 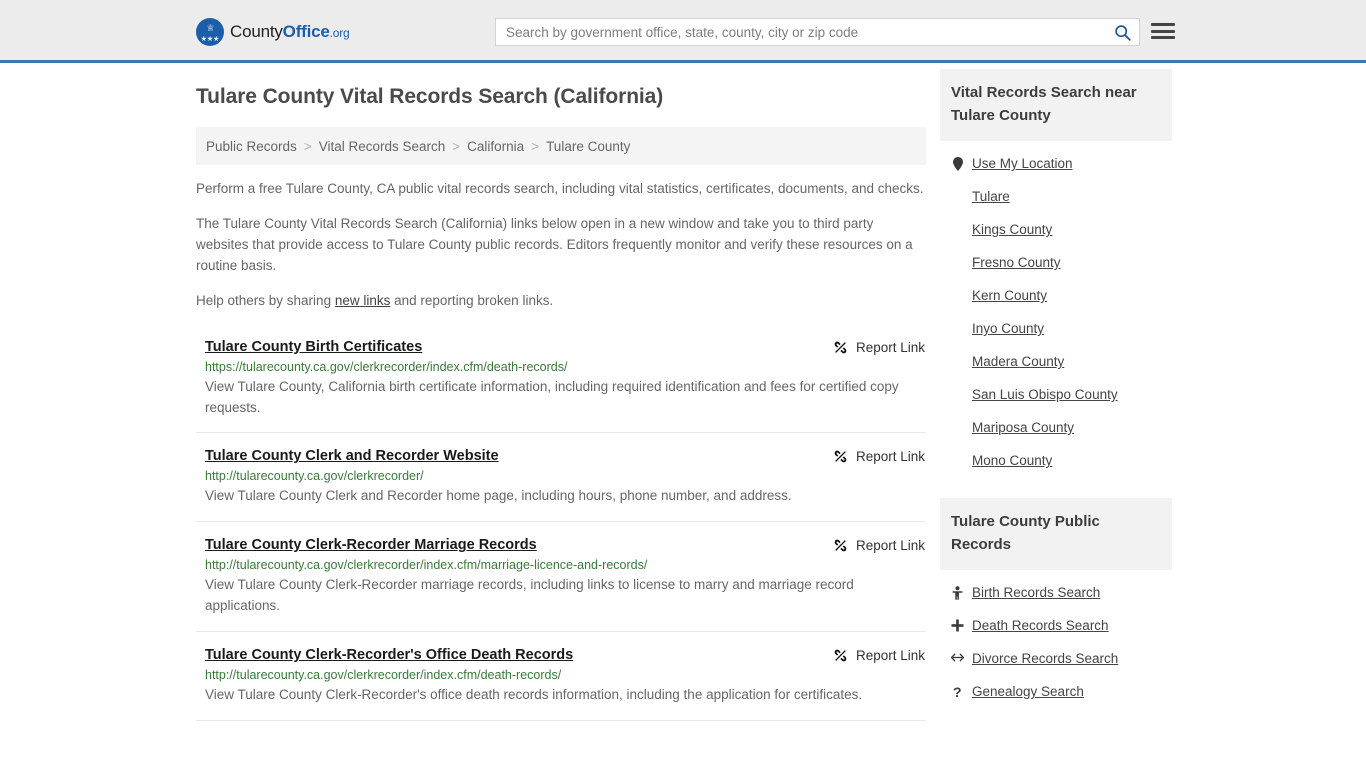 I want to click on eagle-shield-icon: ♕ ★★★, so click(x=210, y=32).